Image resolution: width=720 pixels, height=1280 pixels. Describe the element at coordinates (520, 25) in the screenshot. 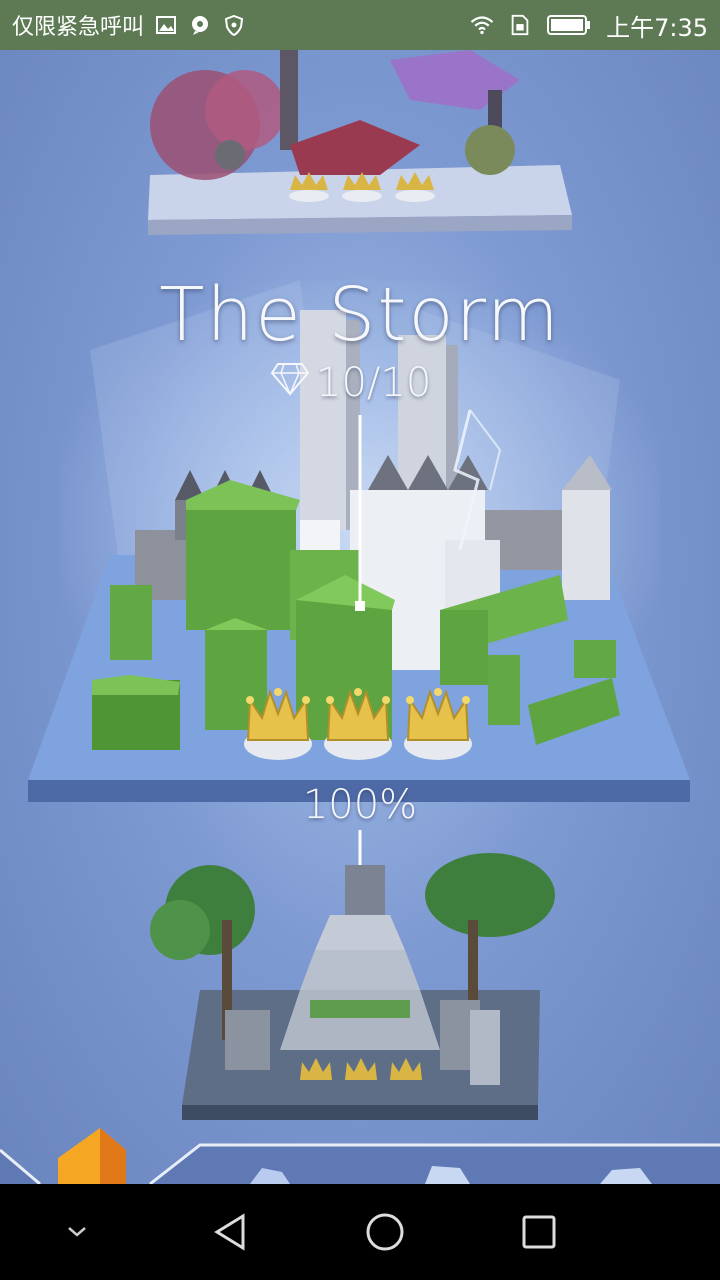

I see `sim-icon` at that location.